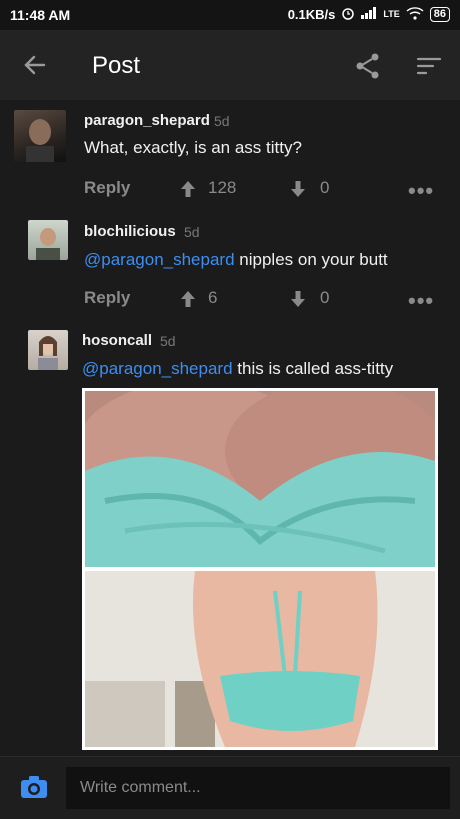  I want to click on signal-icon, so click(369, 14).